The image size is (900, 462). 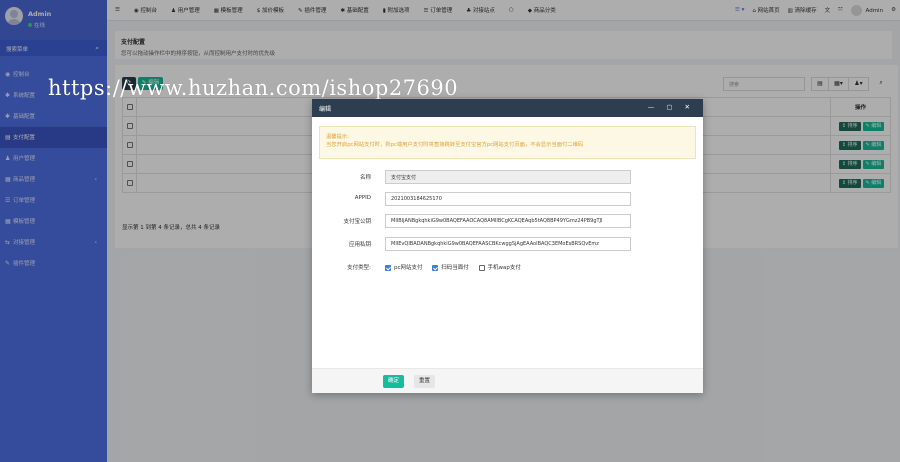 What do you see at coordinates (325, 109) in the screenshot?
I see `dialog-title: 编辑` at bounding box center [325, 109].